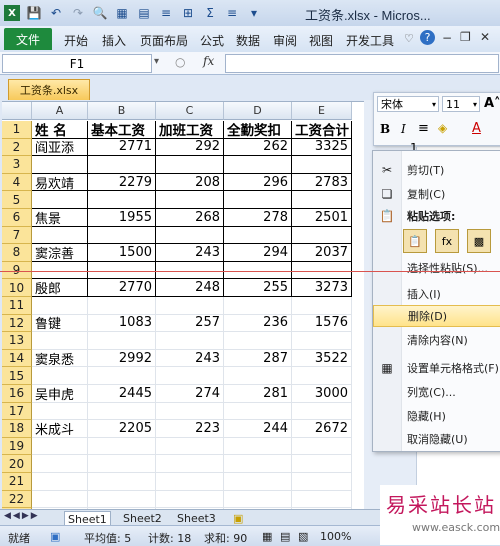  Describe the element at coordinates (190, 394) in the screenshot. I see `table-cell: 274` at that location.